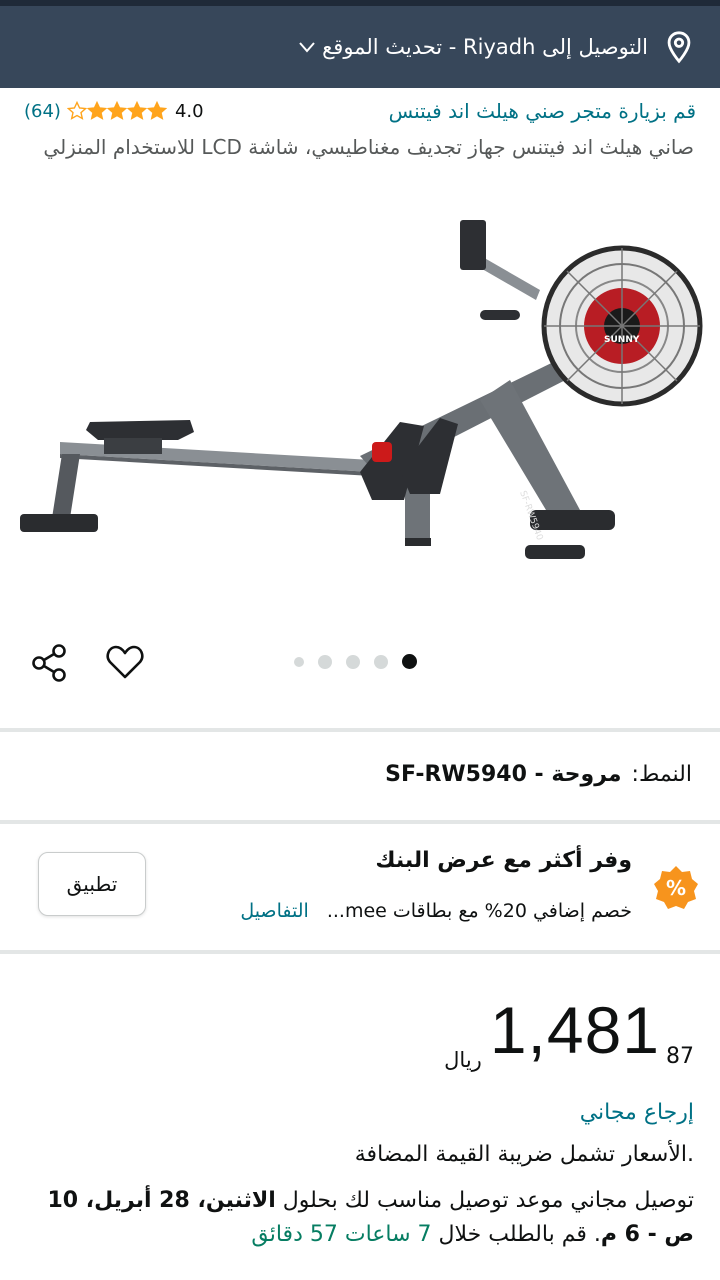 This screenshot has width=720, height=1280. Describe the element at coordinates (680, 1056) in the screenshot. I see `price-fraction: 87` at that location.